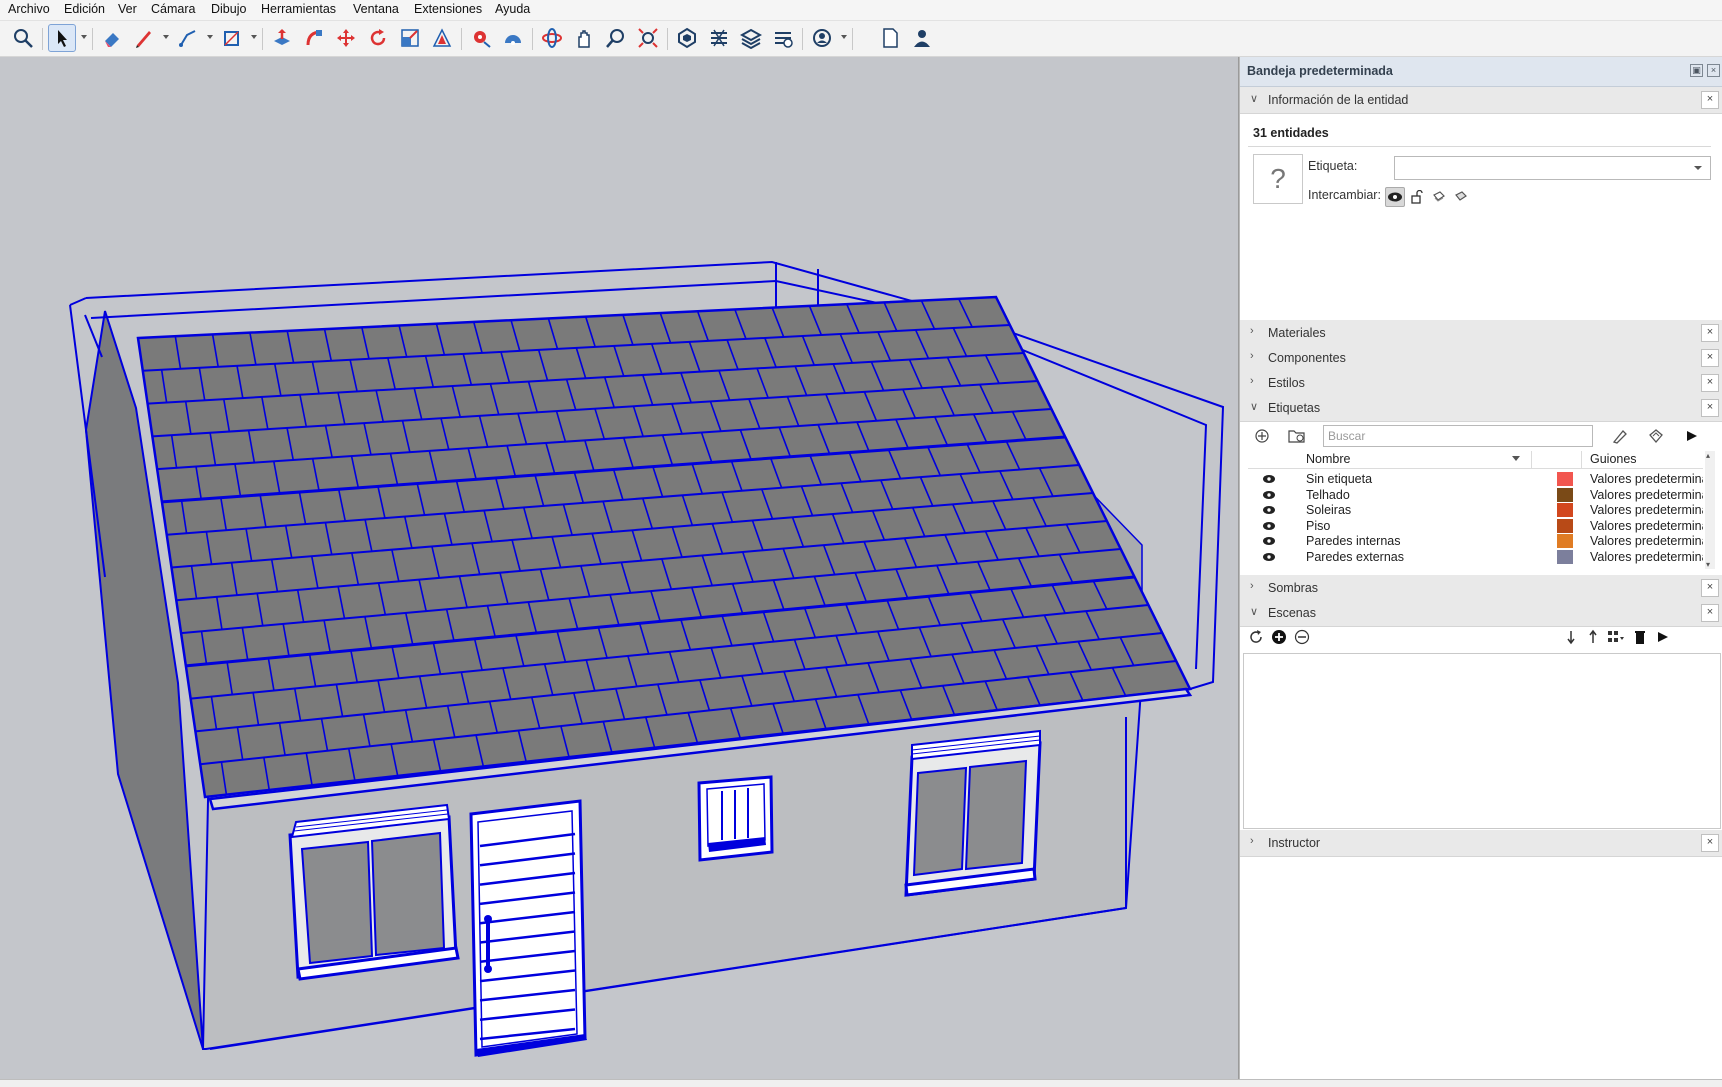  I want to click on scene-view-options-icon, so click(1616, 637).